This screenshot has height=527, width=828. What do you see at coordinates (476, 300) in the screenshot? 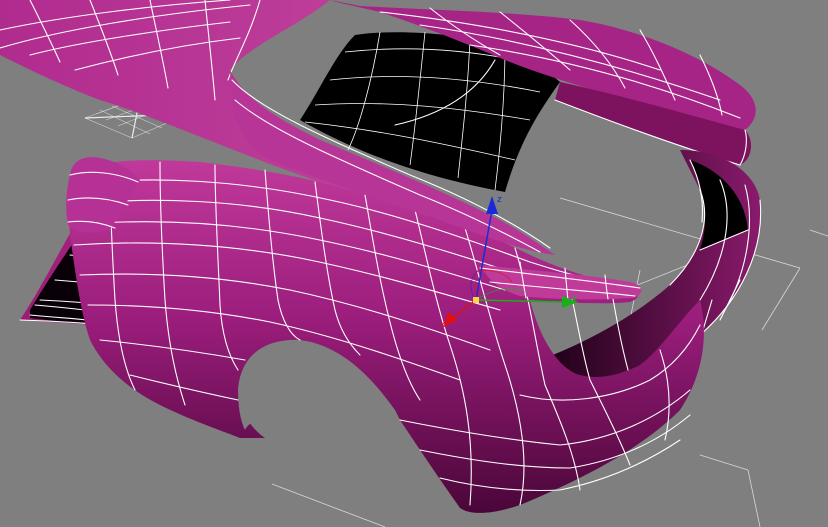
I see `pivot-center-icon` at bounding box center [476, 300].